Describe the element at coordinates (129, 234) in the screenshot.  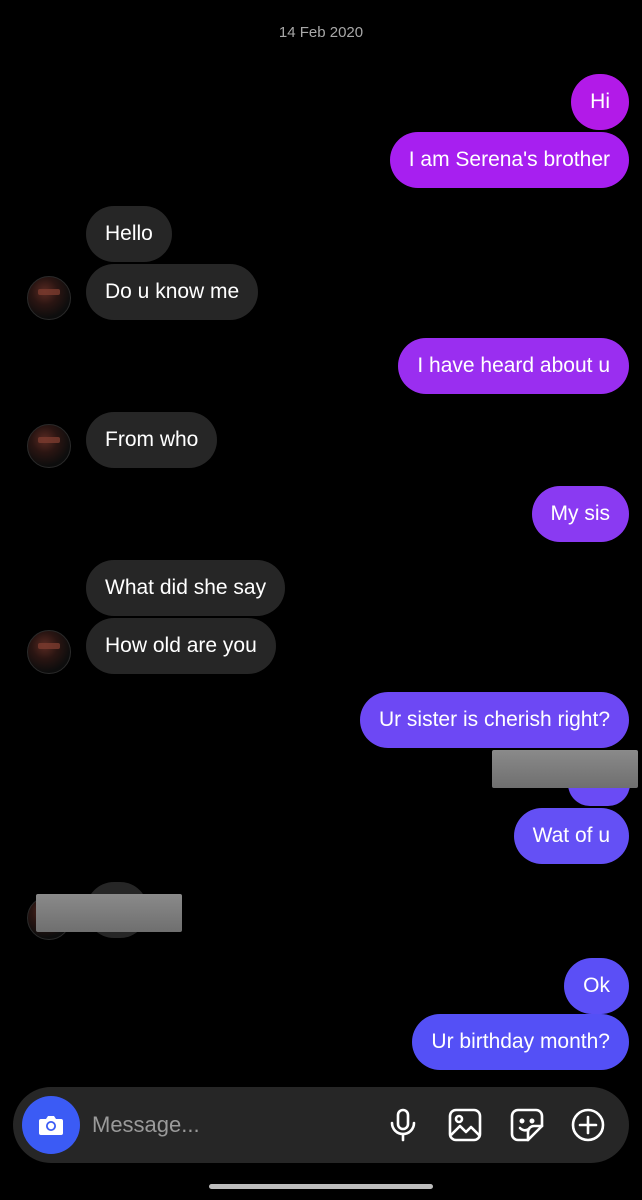
I see `message-bubble-incoming: Hello` at that location.